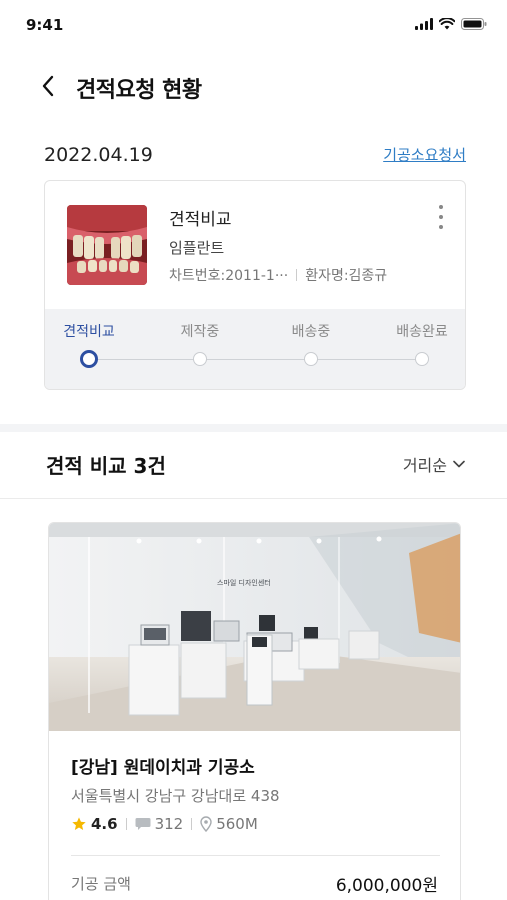  What do you see at coordinates (386, 886) in the screenshot?
I see `price-value: 6,000,000원` at bounding box center [386, 886].